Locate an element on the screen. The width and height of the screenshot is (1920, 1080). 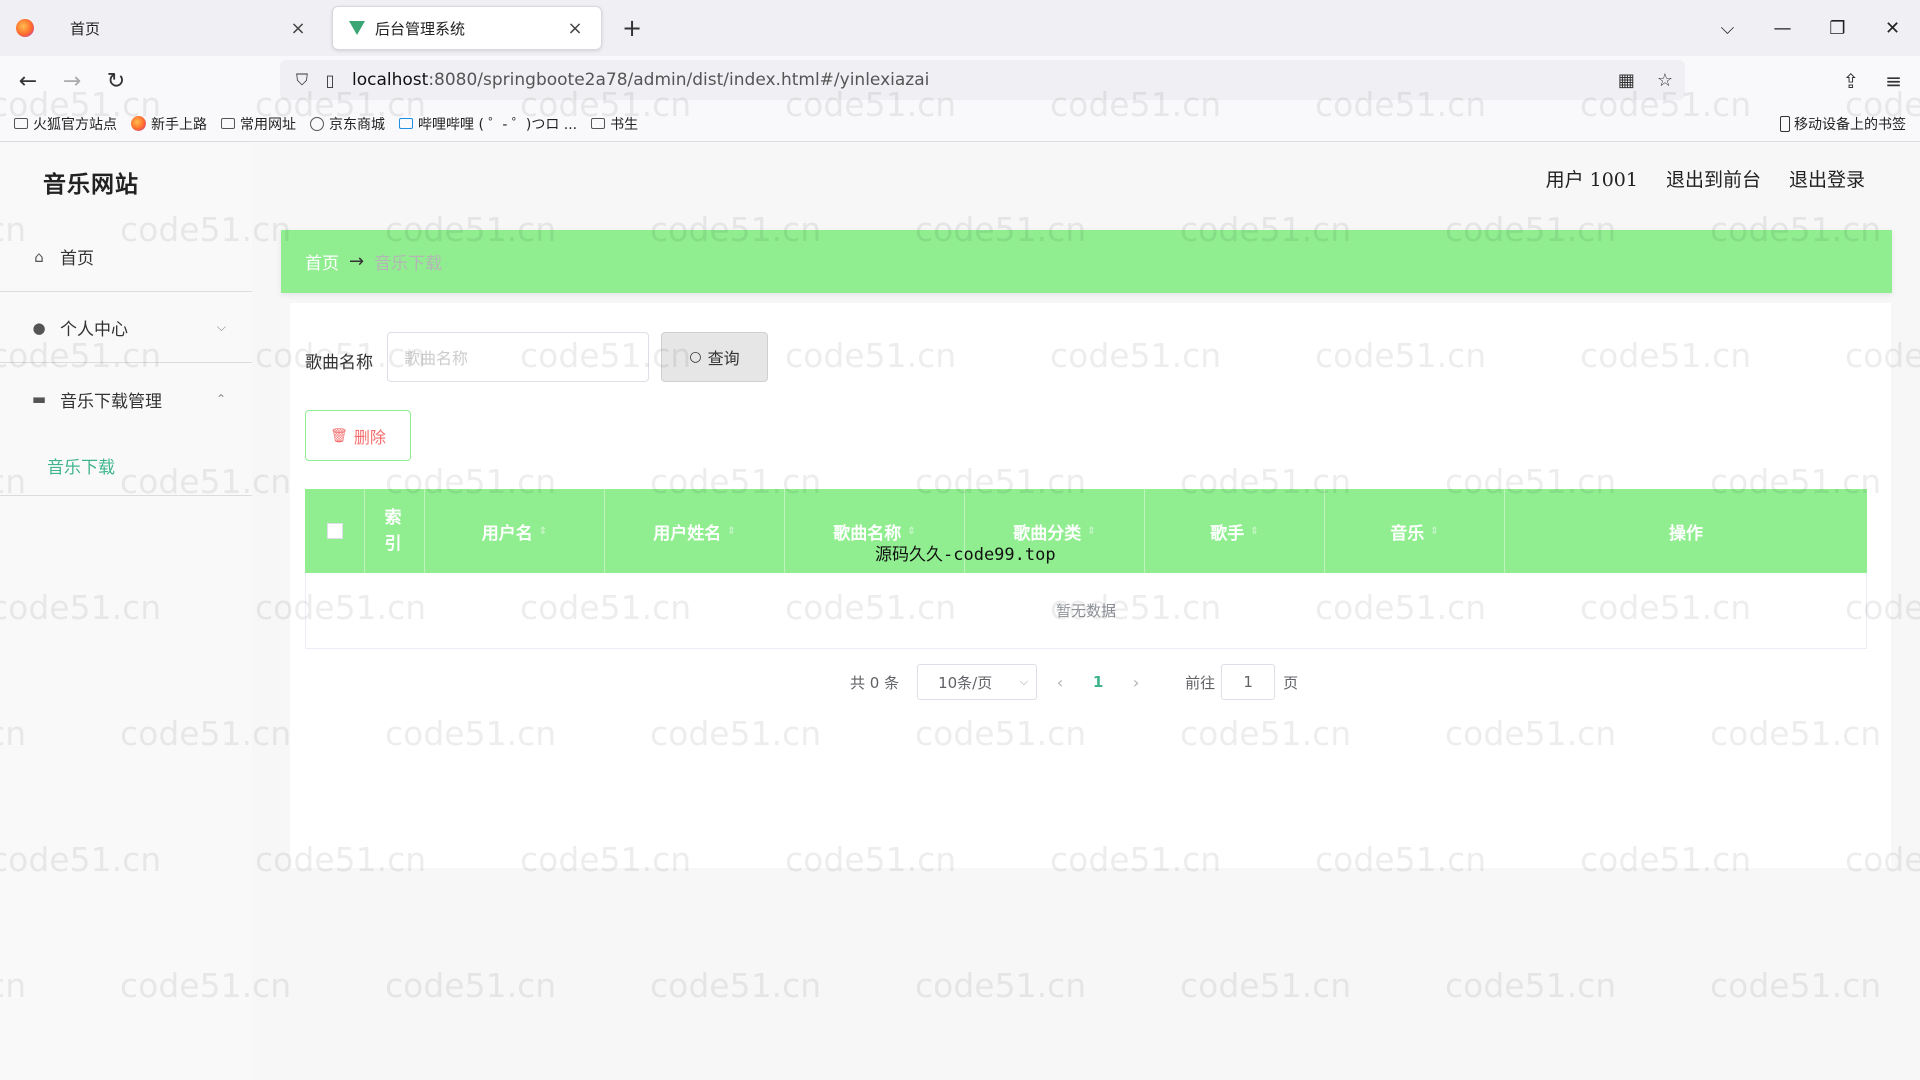
bookmark-item: 火狐官方站点 is located at coordinates (65, 124).